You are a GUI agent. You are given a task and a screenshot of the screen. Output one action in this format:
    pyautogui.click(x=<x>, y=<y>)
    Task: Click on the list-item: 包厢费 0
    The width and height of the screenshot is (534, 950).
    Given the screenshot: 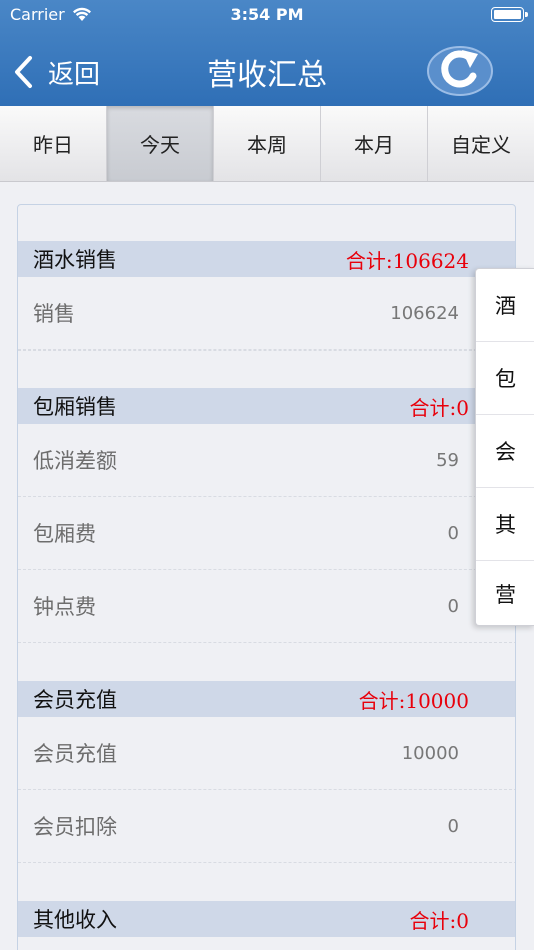 What is the action you would take?
    pyautogui.click(x=266, y=533)
    